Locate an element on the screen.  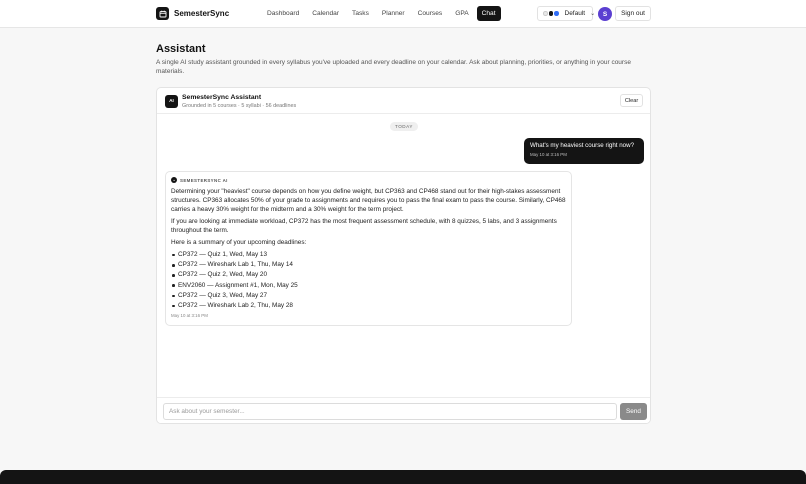
ai-message-time: May 10 at 3:16 PM is located at coordinates (189, 316).